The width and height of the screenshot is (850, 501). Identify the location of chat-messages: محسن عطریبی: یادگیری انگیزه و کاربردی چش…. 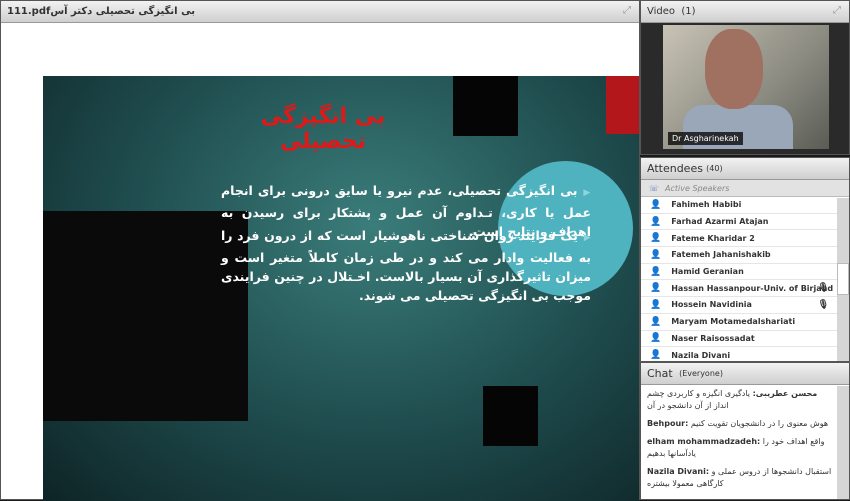
(745, 439).